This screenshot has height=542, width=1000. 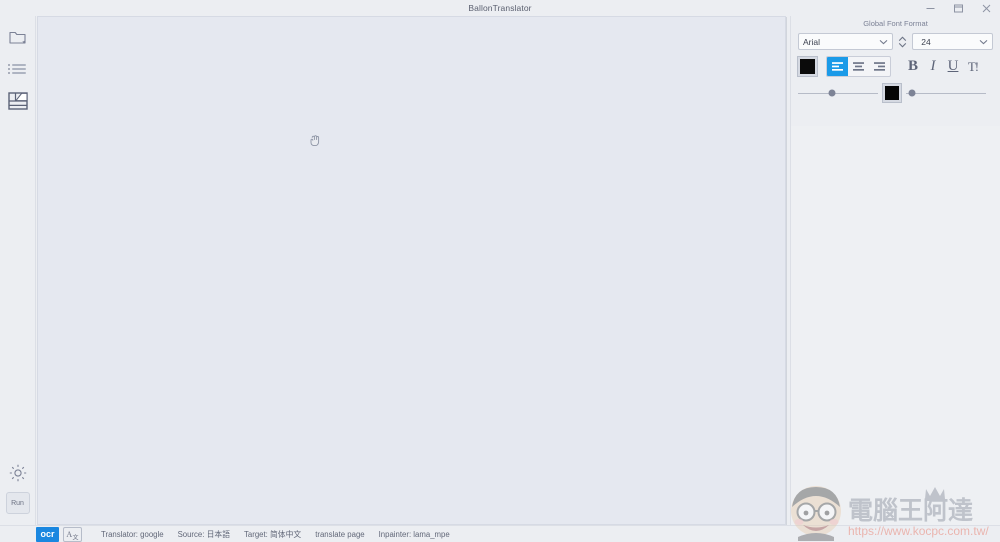 What do you see at coordinates (953, 67) in the screenshot?
I see `underline-button: U` at bounding box center [953, 67].